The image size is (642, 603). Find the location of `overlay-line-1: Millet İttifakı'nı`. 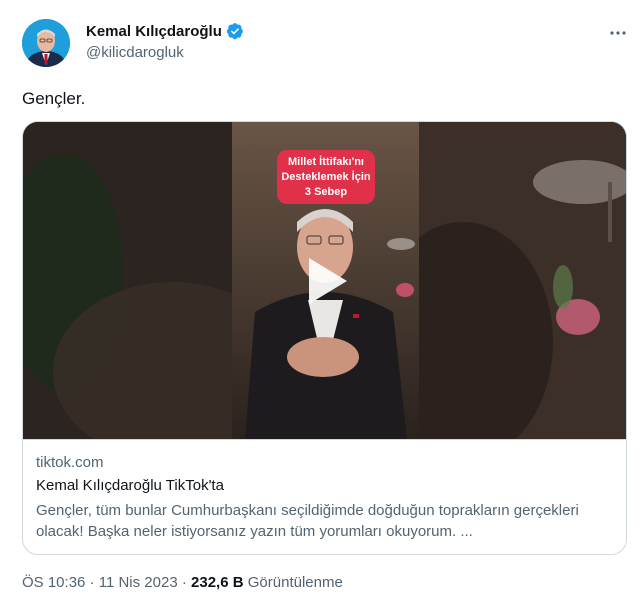

overlay-line-1: Millet İttifakı'nı is located at coordinates (326, 161).